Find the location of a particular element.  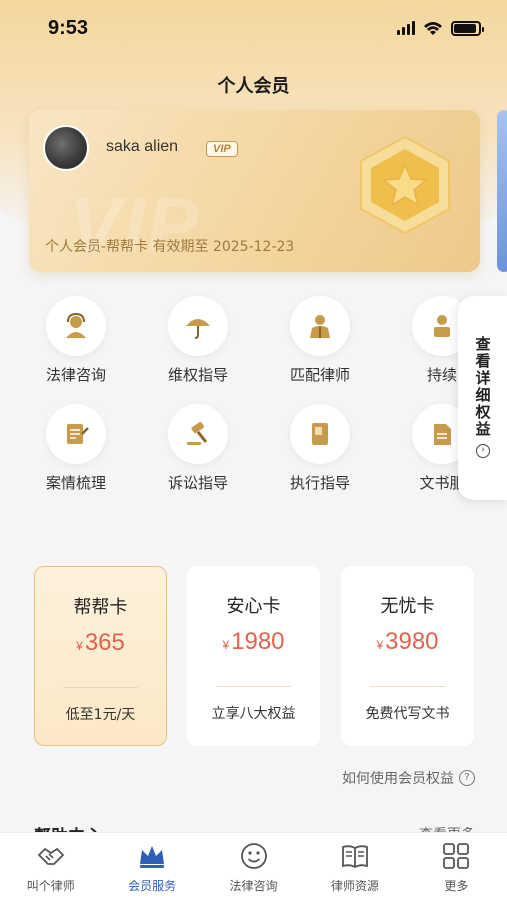

plan-card-bangbang: 帮帮卡 ¥365 低至1元/天 is located at coordinates (100, 656).